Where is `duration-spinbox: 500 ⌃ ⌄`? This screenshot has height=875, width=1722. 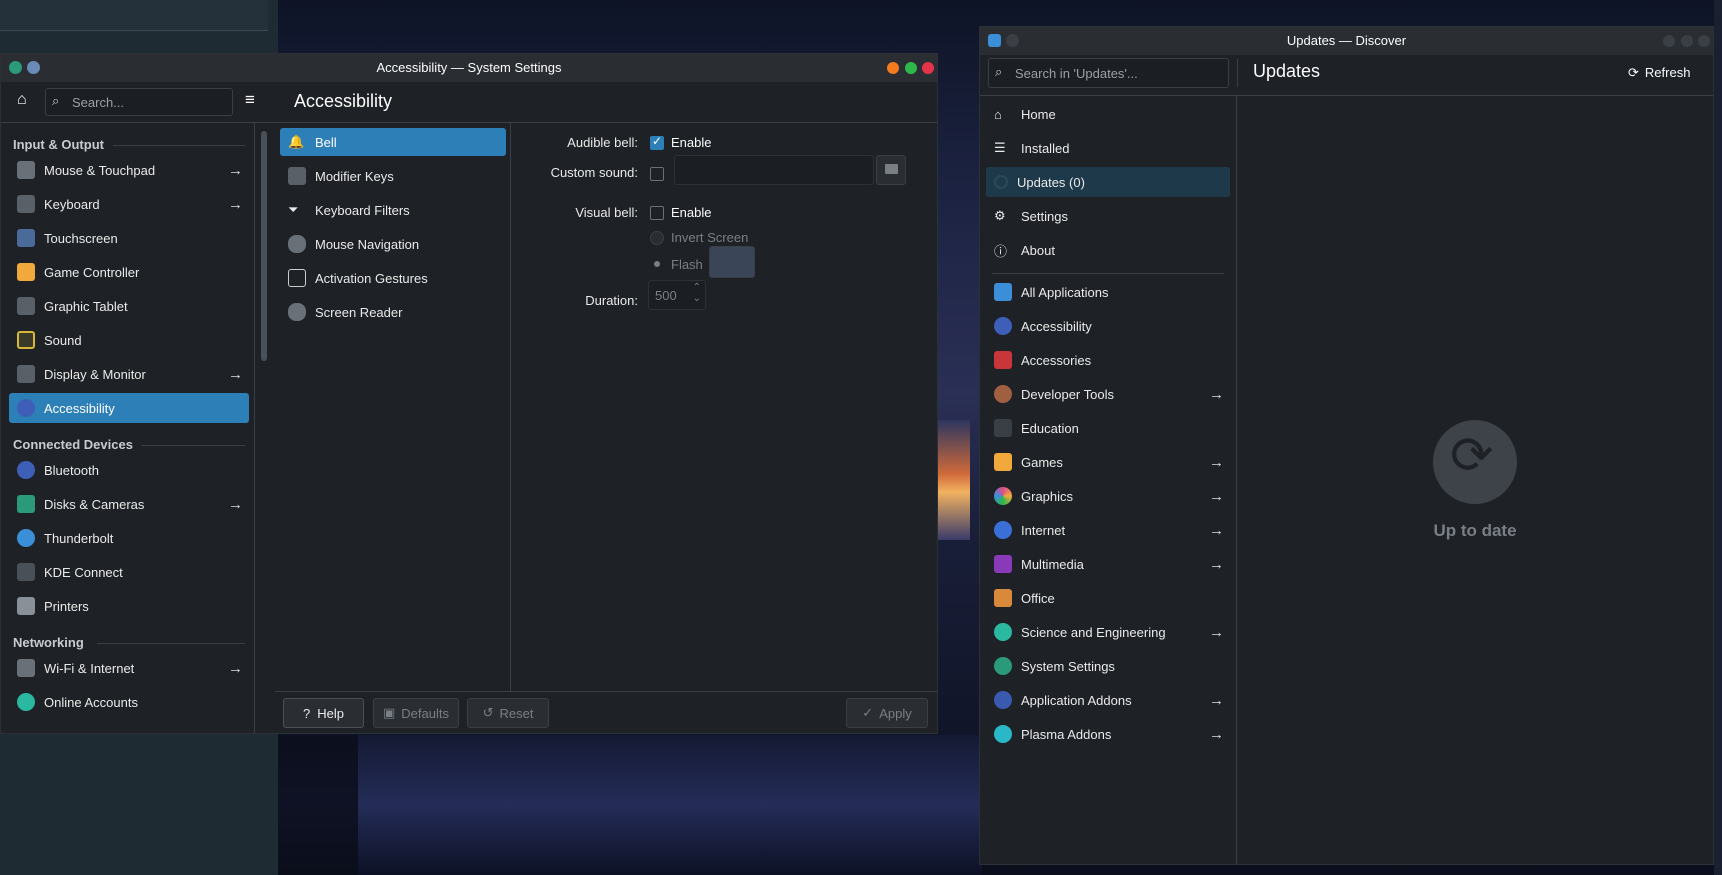 duration-spinbox: 500 ⌃ ⌄ is located at coordinates (677, 295).